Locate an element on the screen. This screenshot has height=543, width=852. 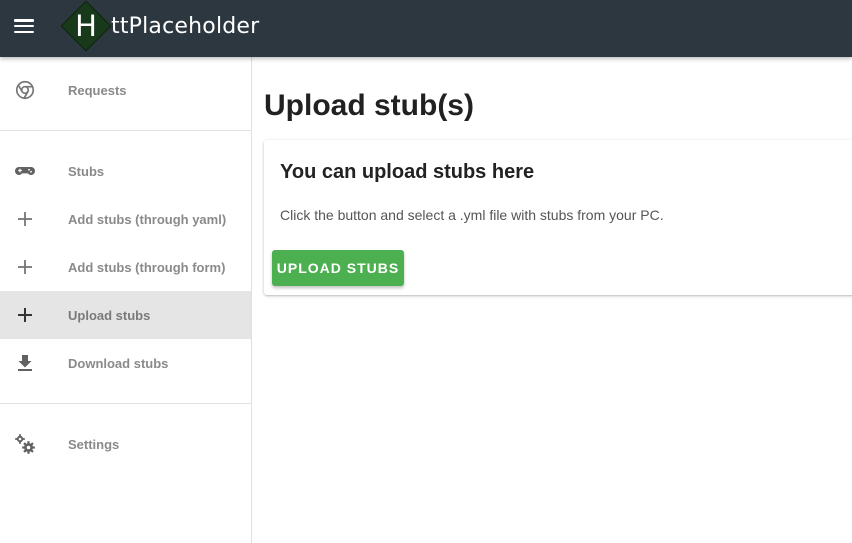
sidebar-item-requests: Requests is located at coordinates (125, 90).